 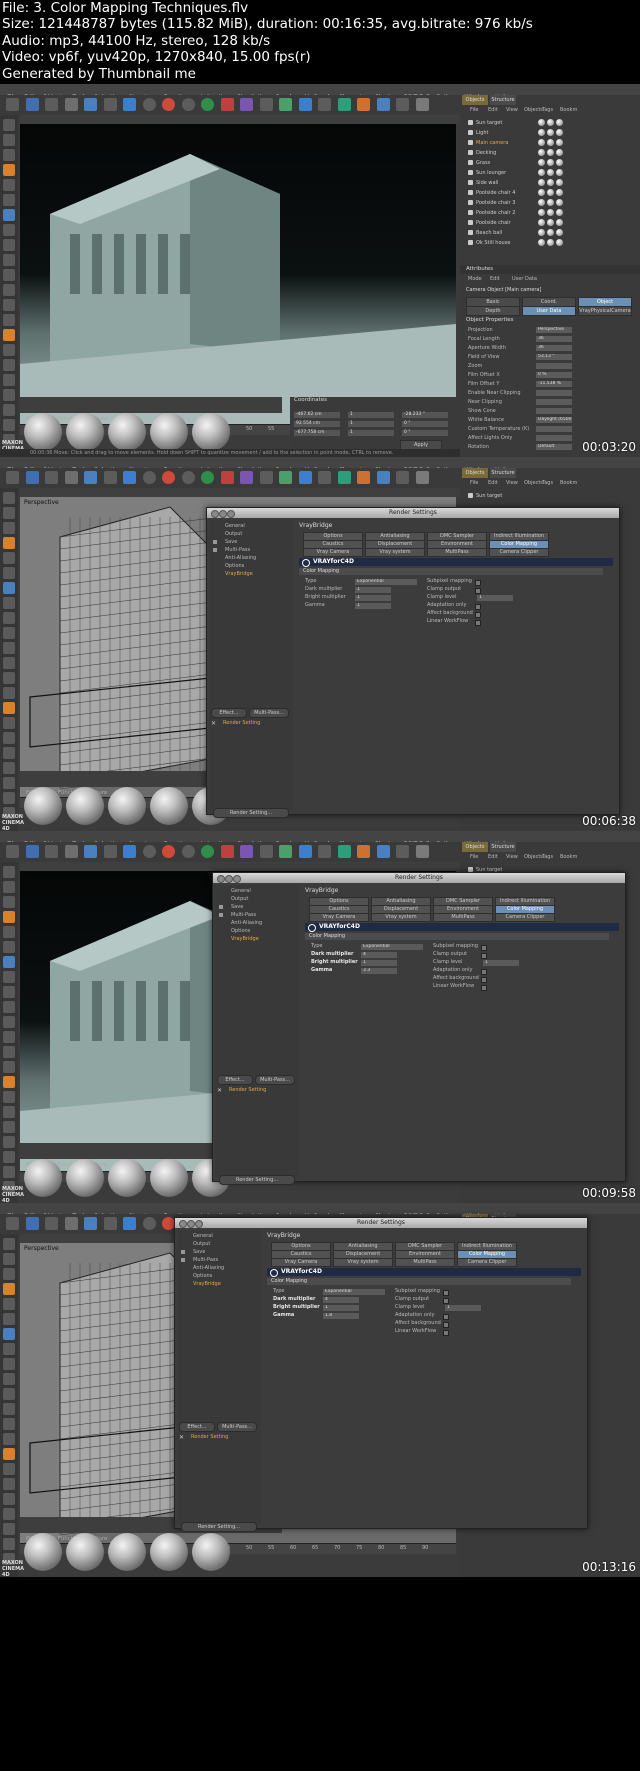 What do you see at coordinates (215, 550) in the screenshot?
I see `checkbox` at bounding box center [215, 550].